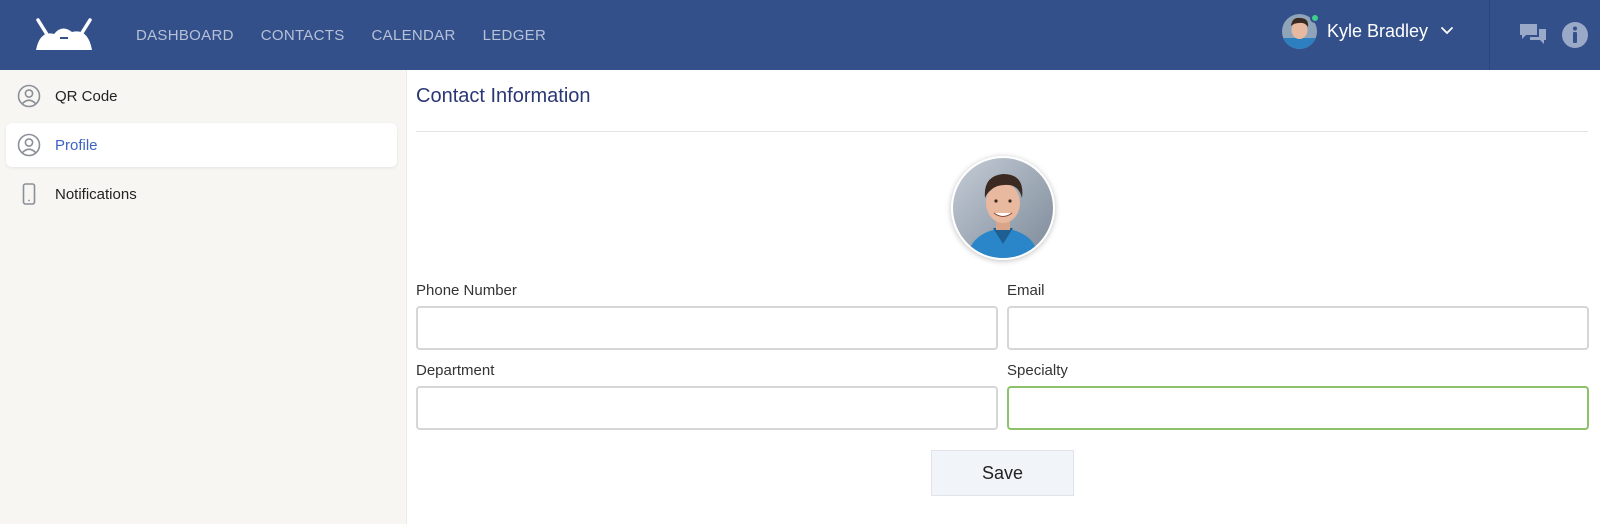  Describe the element at coordinates (1002, 131) in the screenshot. I see `title-divider` at that location.